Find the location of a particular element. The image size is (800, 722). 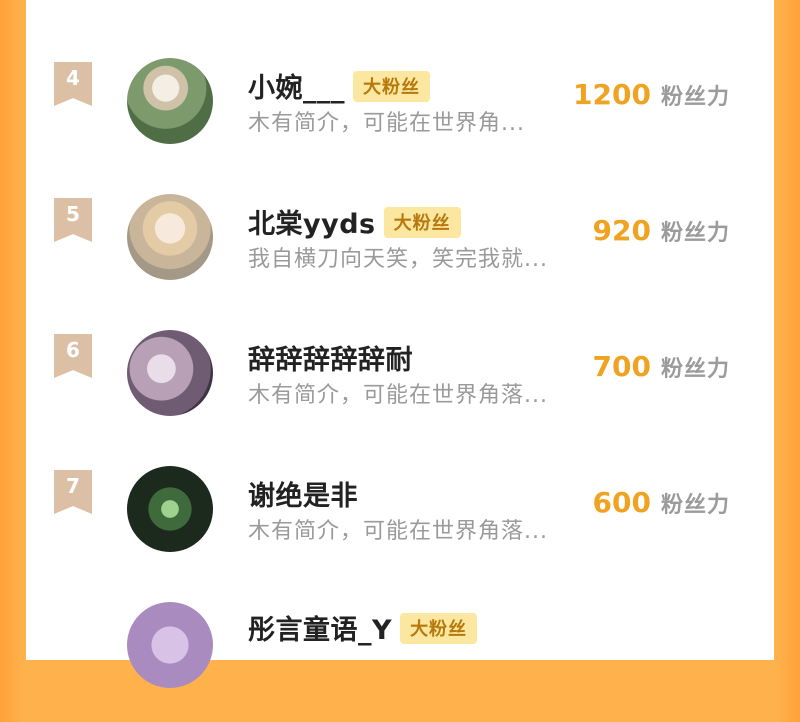

fan-power: 920 粉丝力 is located at coordinates (661, 230).